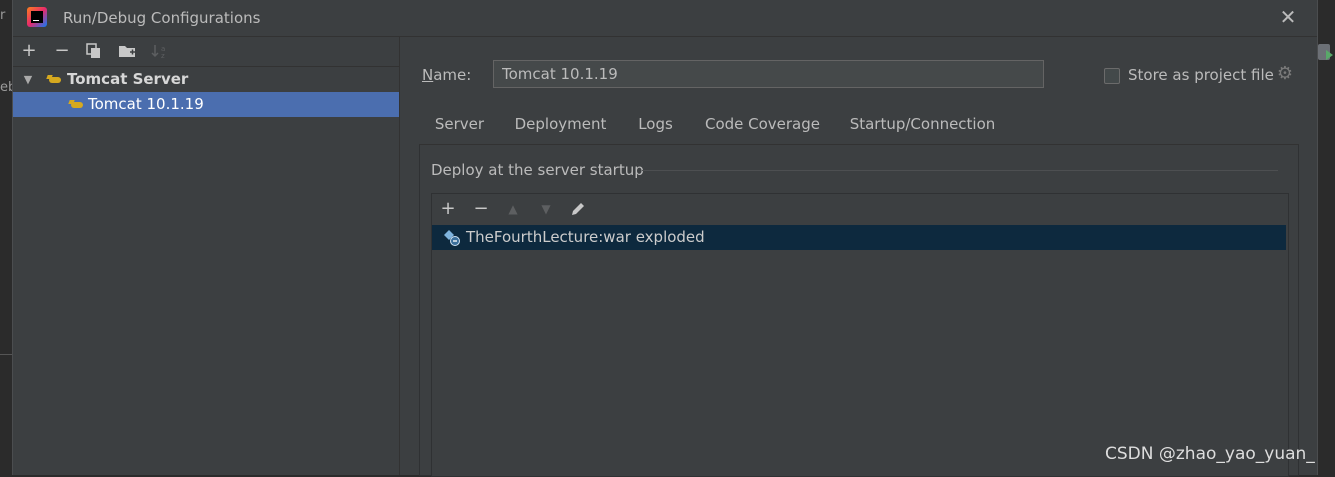 The height and width of the screenshot is (477, 1335). I want to click on pencil-icon, so click(578, 209).